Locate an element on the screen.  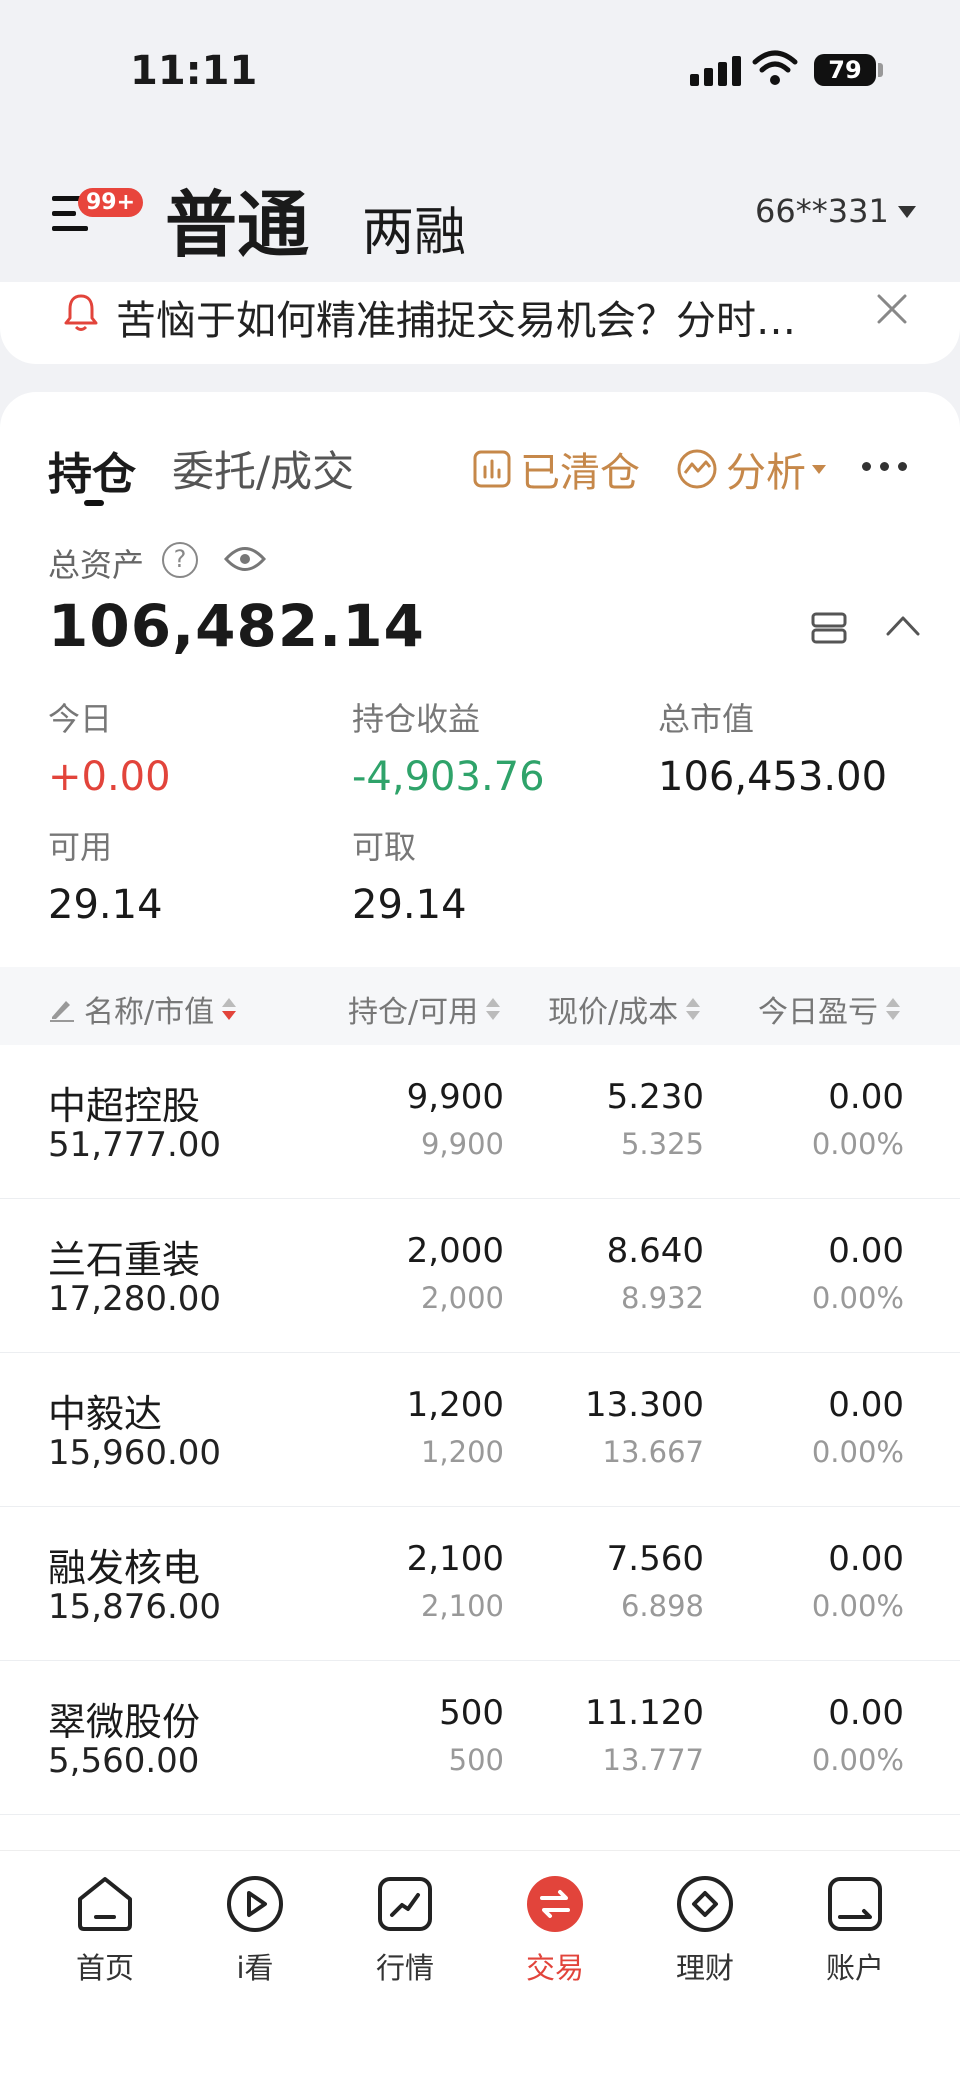
table-header: 名称/市值 持仓/可用 现价/成本 今日盈亏 is located at coordinates (480, 1006).